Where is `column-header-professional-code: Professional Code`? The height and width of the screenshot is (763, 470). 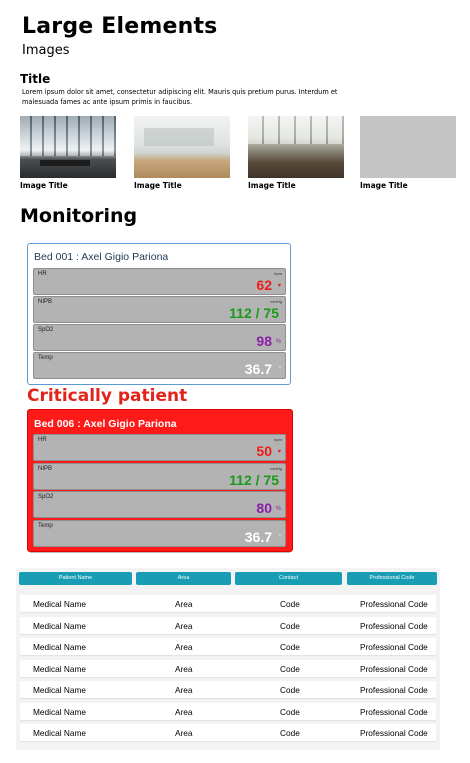
column-header-professional-code: Professional Code is located at coordinates (392, 578).